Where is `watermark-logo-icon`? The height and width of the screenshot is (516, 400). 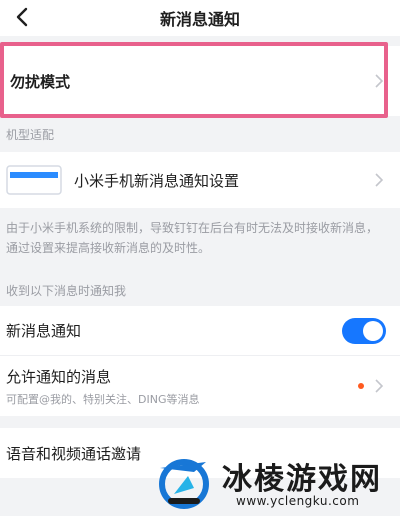
watermark-logo-icon is located at coordinates (184, 484).